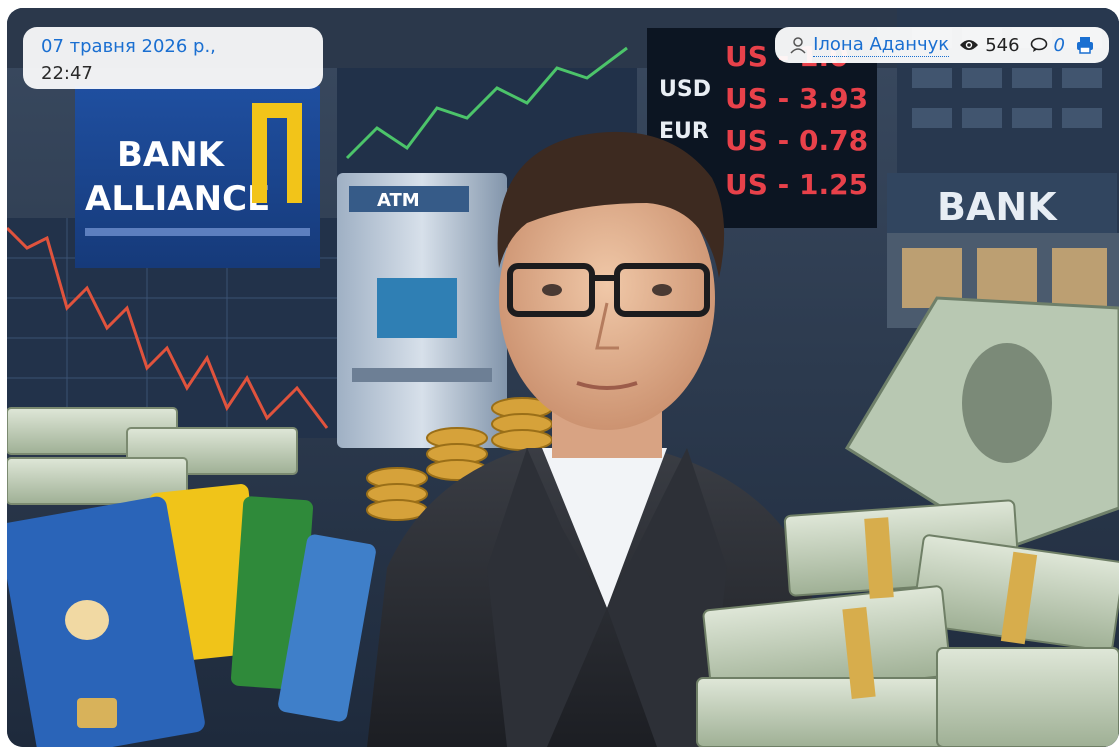 This screenshot has width=1119, height=747. Describe the element at coordinates (128, 46) in the screenshot. I see `publish-date: 07 травня 2026 р.,` at that location.